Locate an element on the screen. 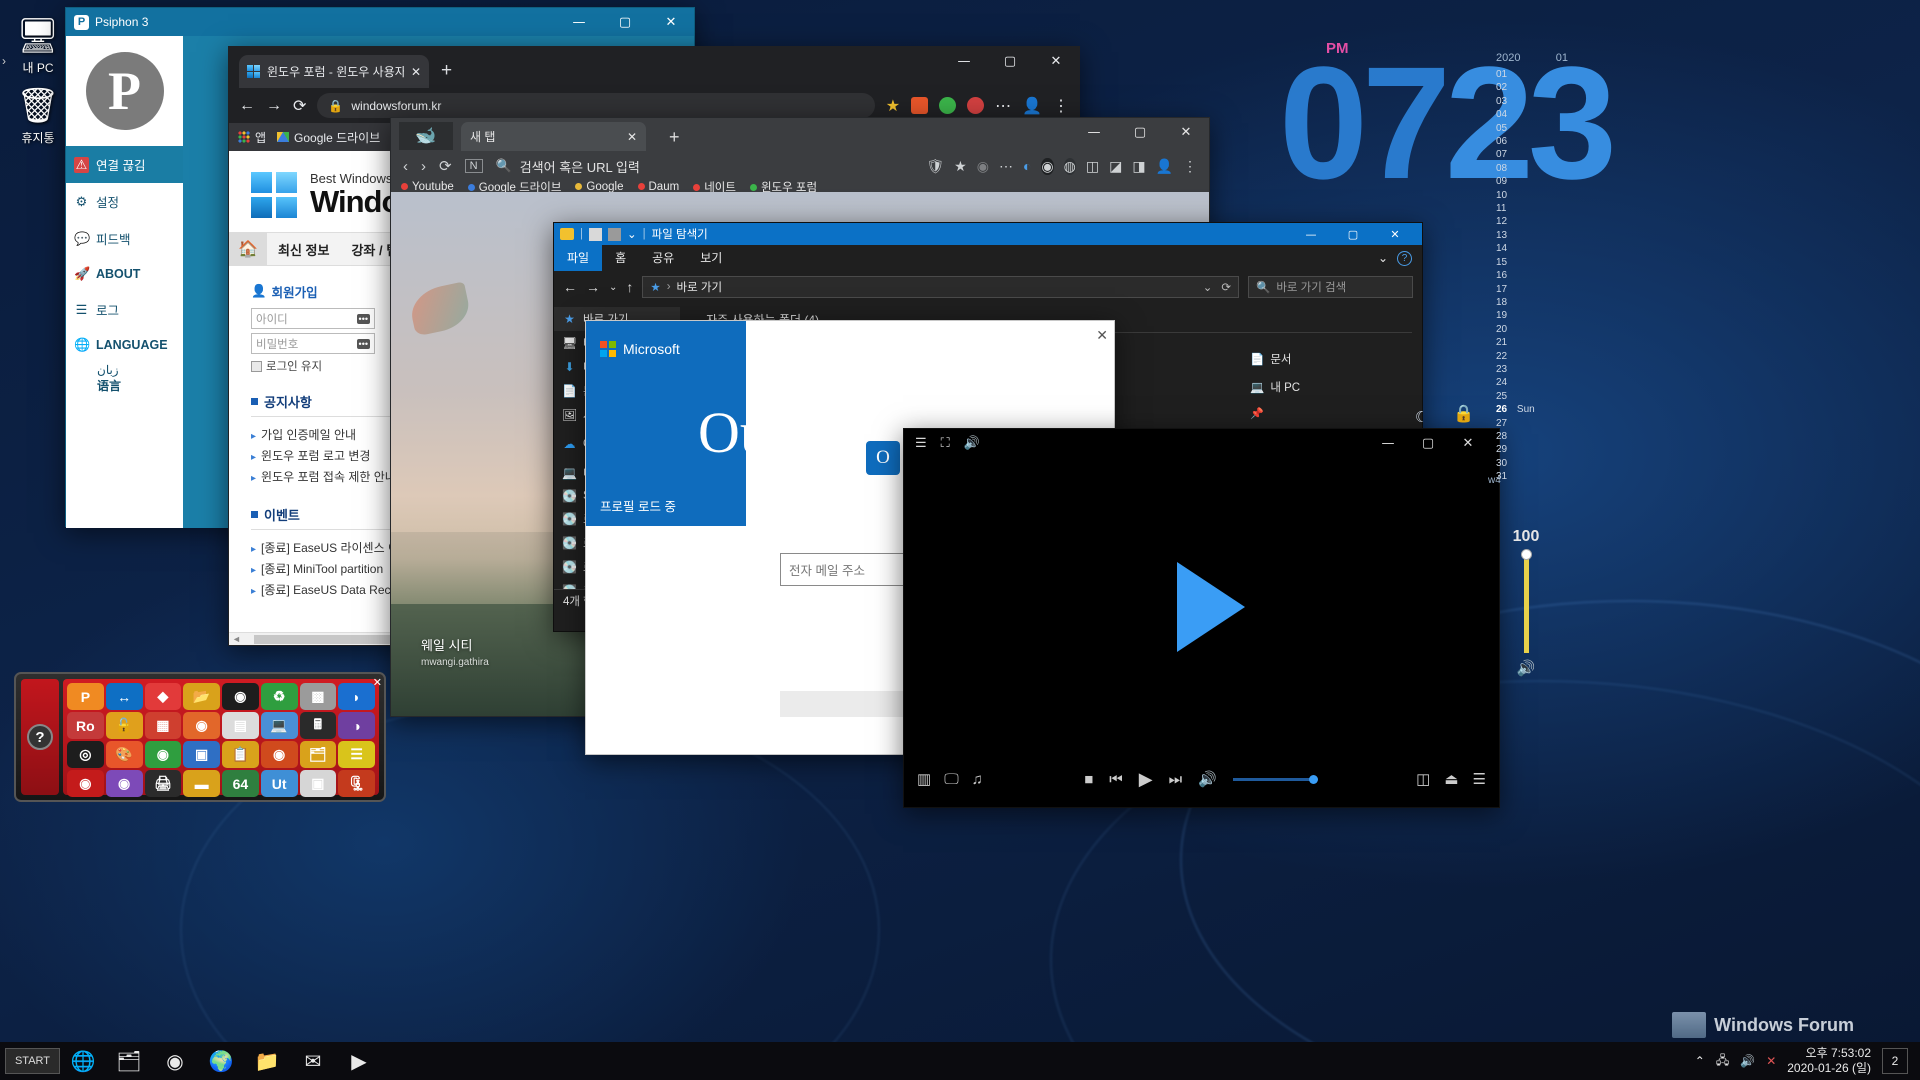 Image resolution: width=1920 pixels, height=1080 pixels. dock-item-chrome-alt: ◉ is located at coordinates (279, 754).